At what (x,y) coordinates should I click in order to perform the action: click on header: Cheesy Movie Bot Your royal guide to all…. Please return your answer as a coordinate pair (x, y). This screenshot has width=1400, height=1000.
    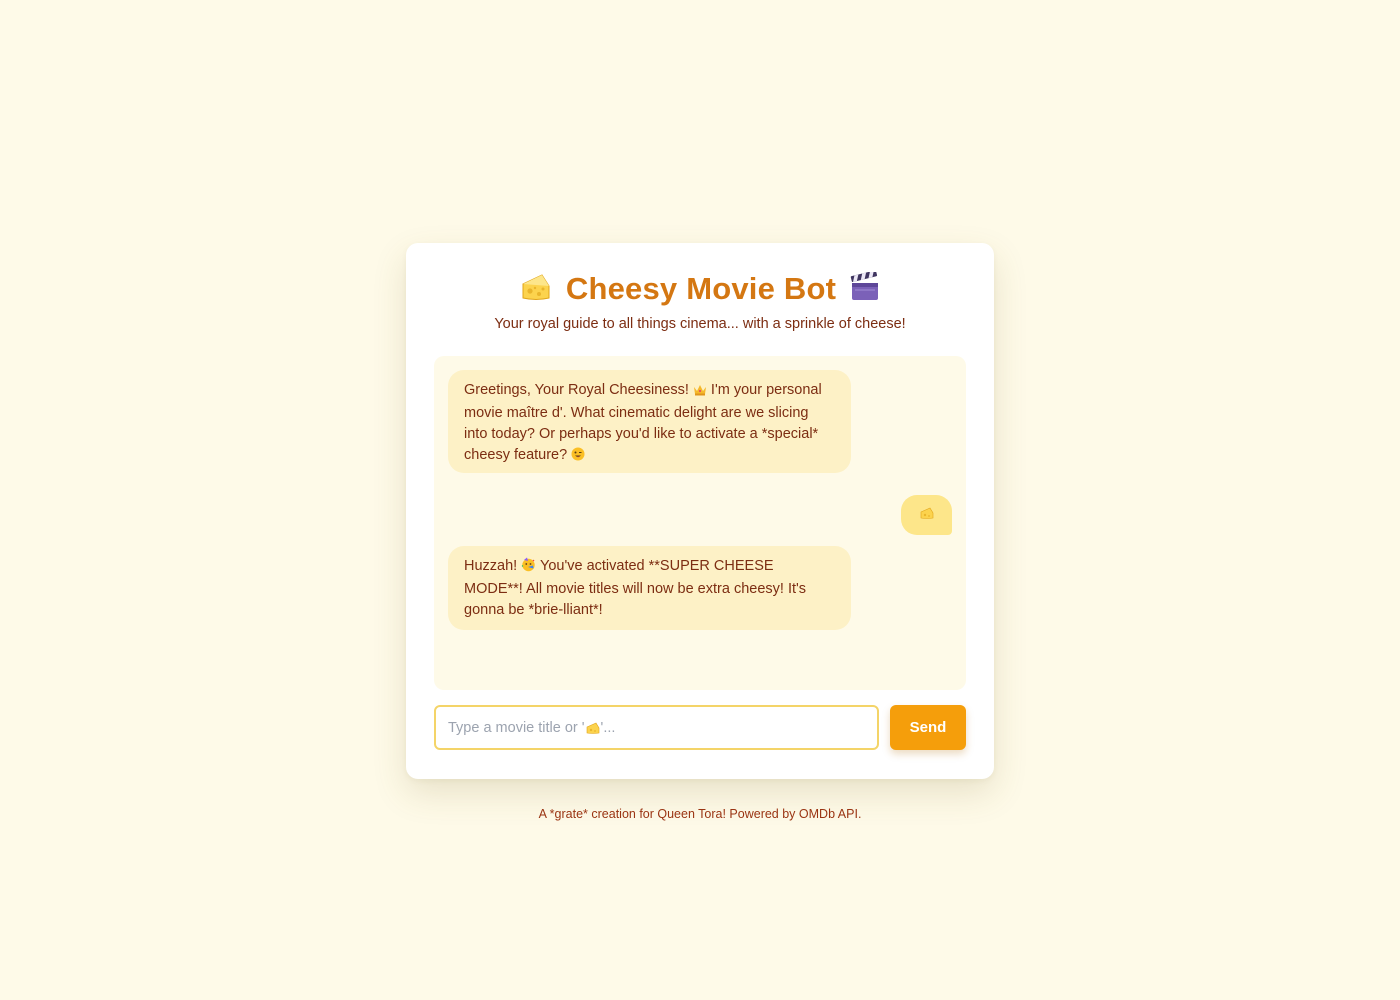
    Looking at the image, I should click on (700, 300).